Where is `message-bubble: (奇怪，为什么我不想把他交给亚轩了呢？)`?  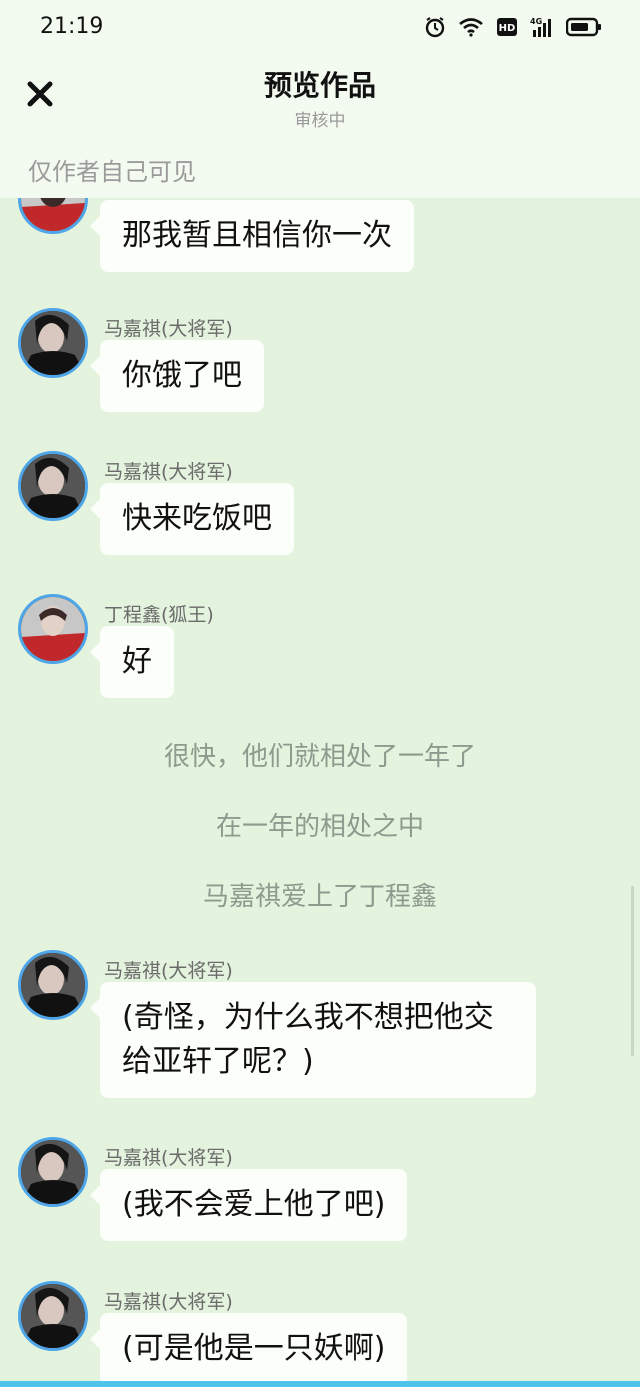 message-bubble: (奇怪，为什么我不想把他交给亚轩了呢？) is located at coordinates (313, 1040).